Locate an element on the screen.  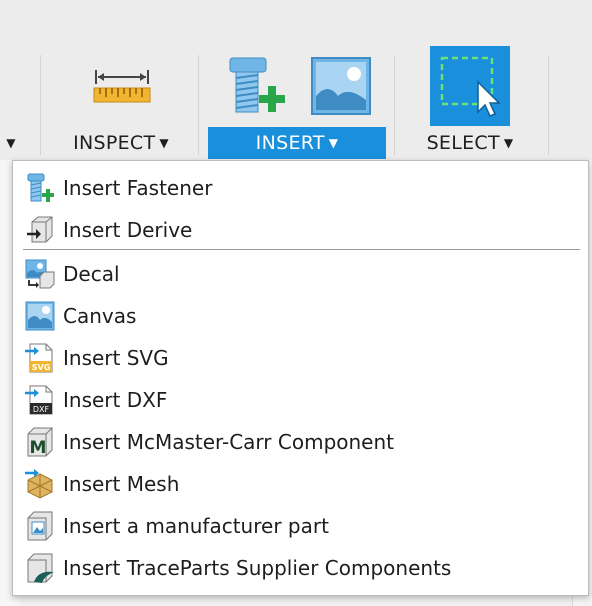
mesh-icon is located at coordinates (40, 484).